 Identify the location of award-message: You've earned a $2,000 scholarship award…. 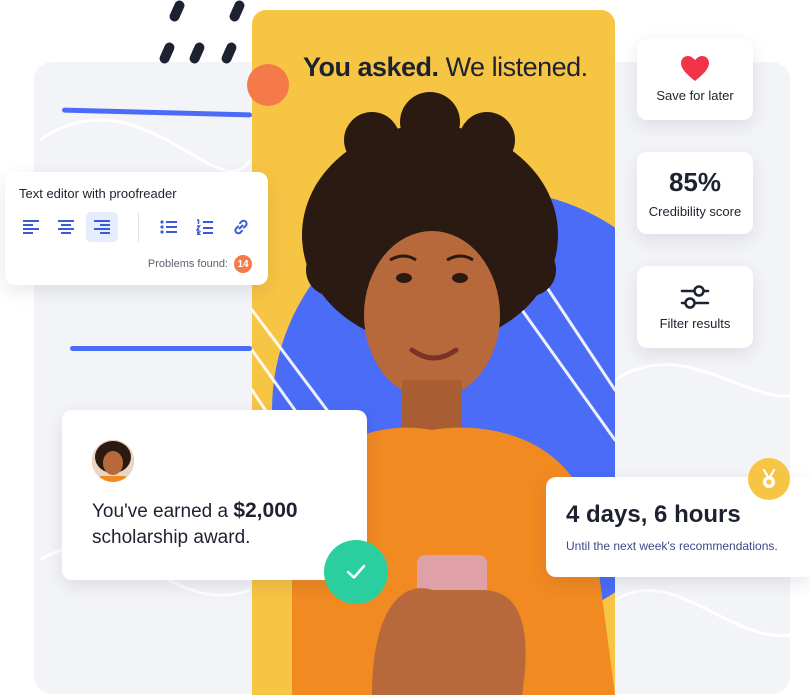
(212, 524).